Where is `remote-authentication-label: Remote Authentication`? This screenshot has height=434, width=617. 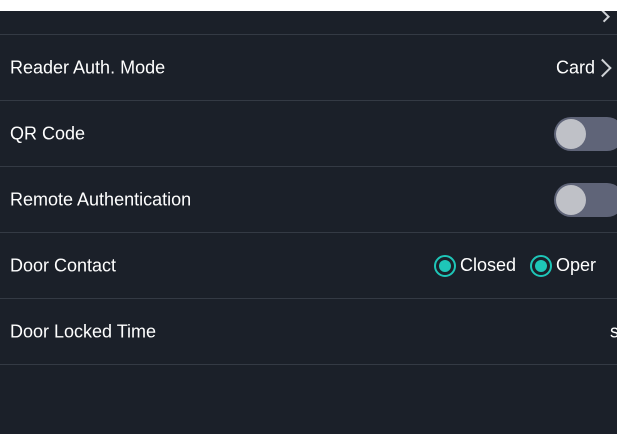
remote-authentication-label: Remote Authentication is located at coordinates (101, 199).